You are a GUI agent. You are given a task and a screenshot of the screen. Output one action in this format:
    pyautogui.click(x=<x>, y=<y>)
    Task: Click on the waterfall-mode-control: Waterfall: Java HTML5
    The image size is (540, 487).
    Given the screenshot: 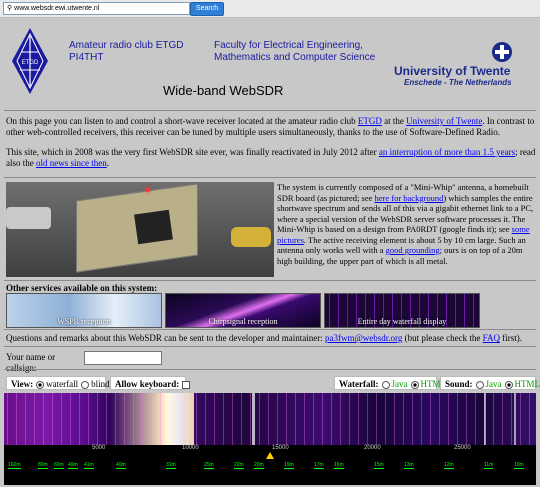 What is the action you would take?
    pyautogui.click(x=392, y=383)
    